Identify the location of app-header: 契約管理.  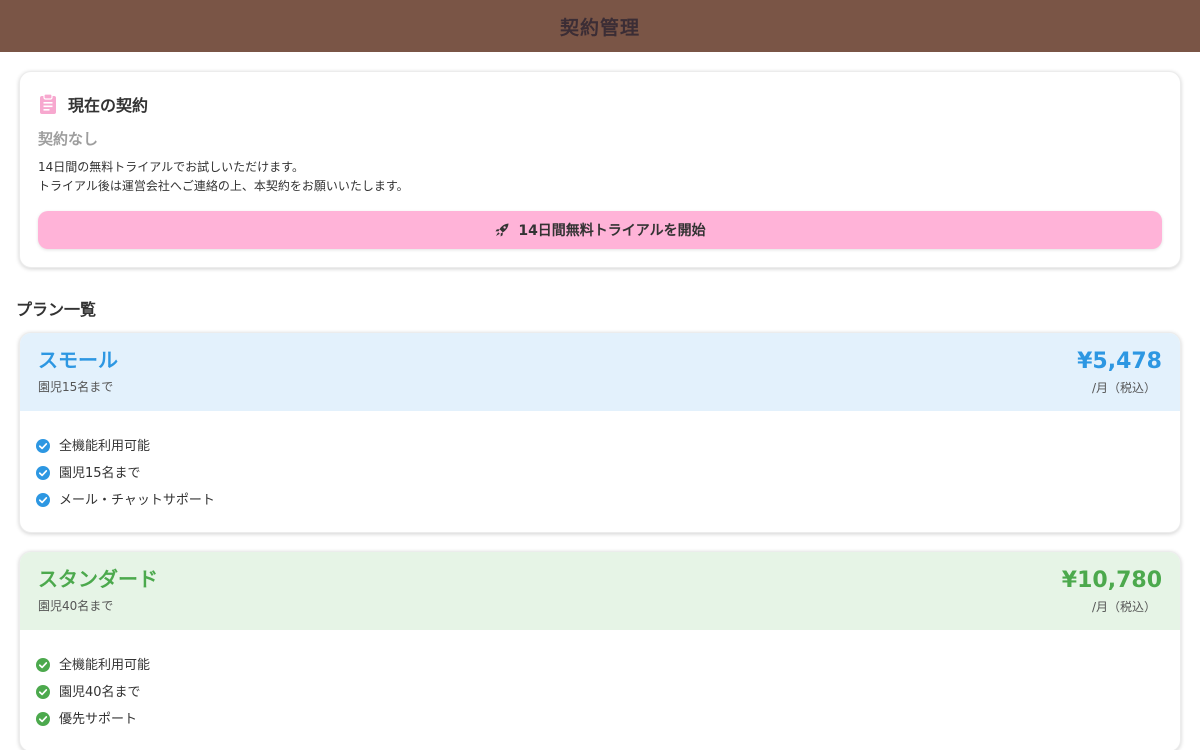
(600, 26).